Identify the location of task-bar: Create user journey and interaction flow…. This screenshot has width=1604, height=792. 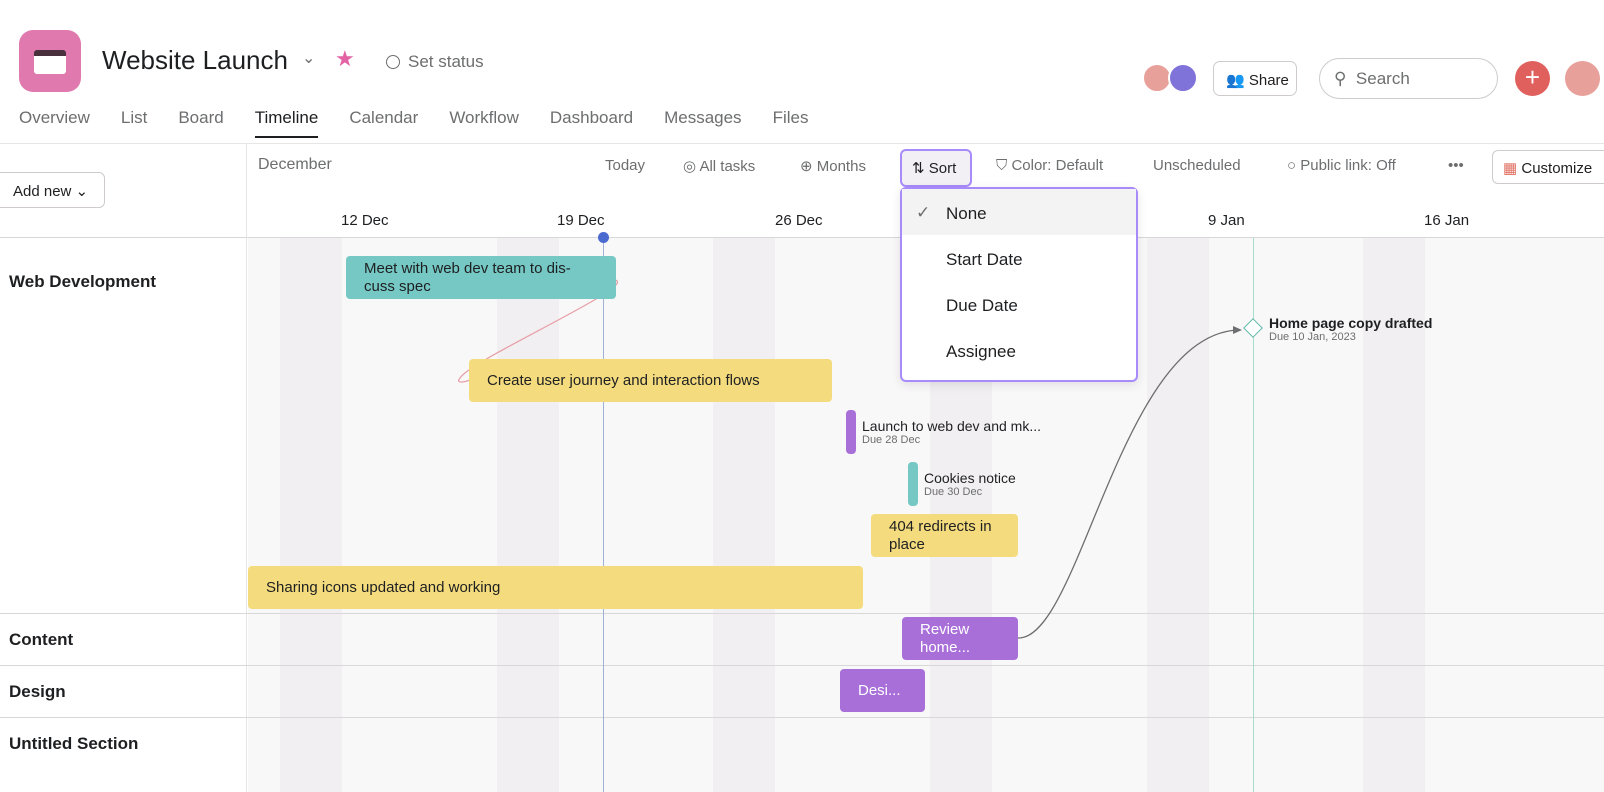
(650, 380).